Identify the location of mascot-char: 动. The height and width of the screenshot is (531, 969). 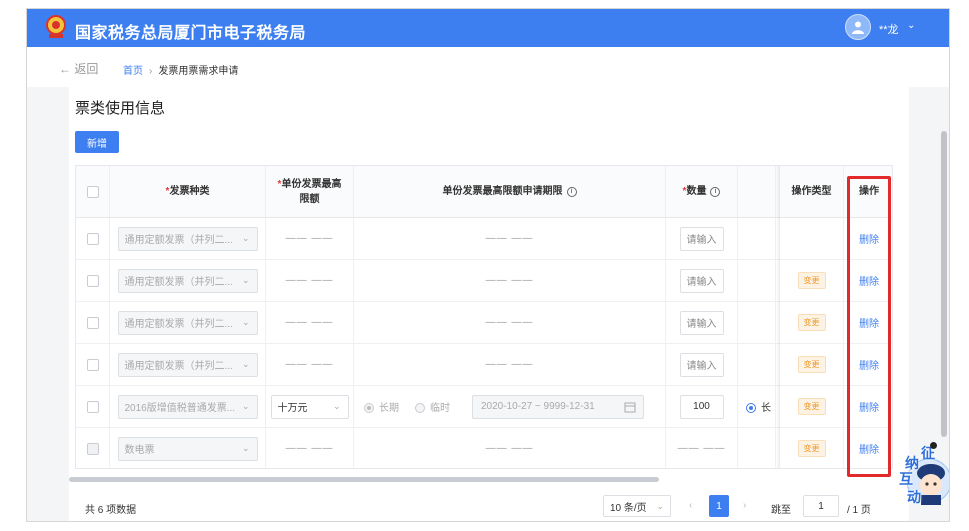
(914, 497).